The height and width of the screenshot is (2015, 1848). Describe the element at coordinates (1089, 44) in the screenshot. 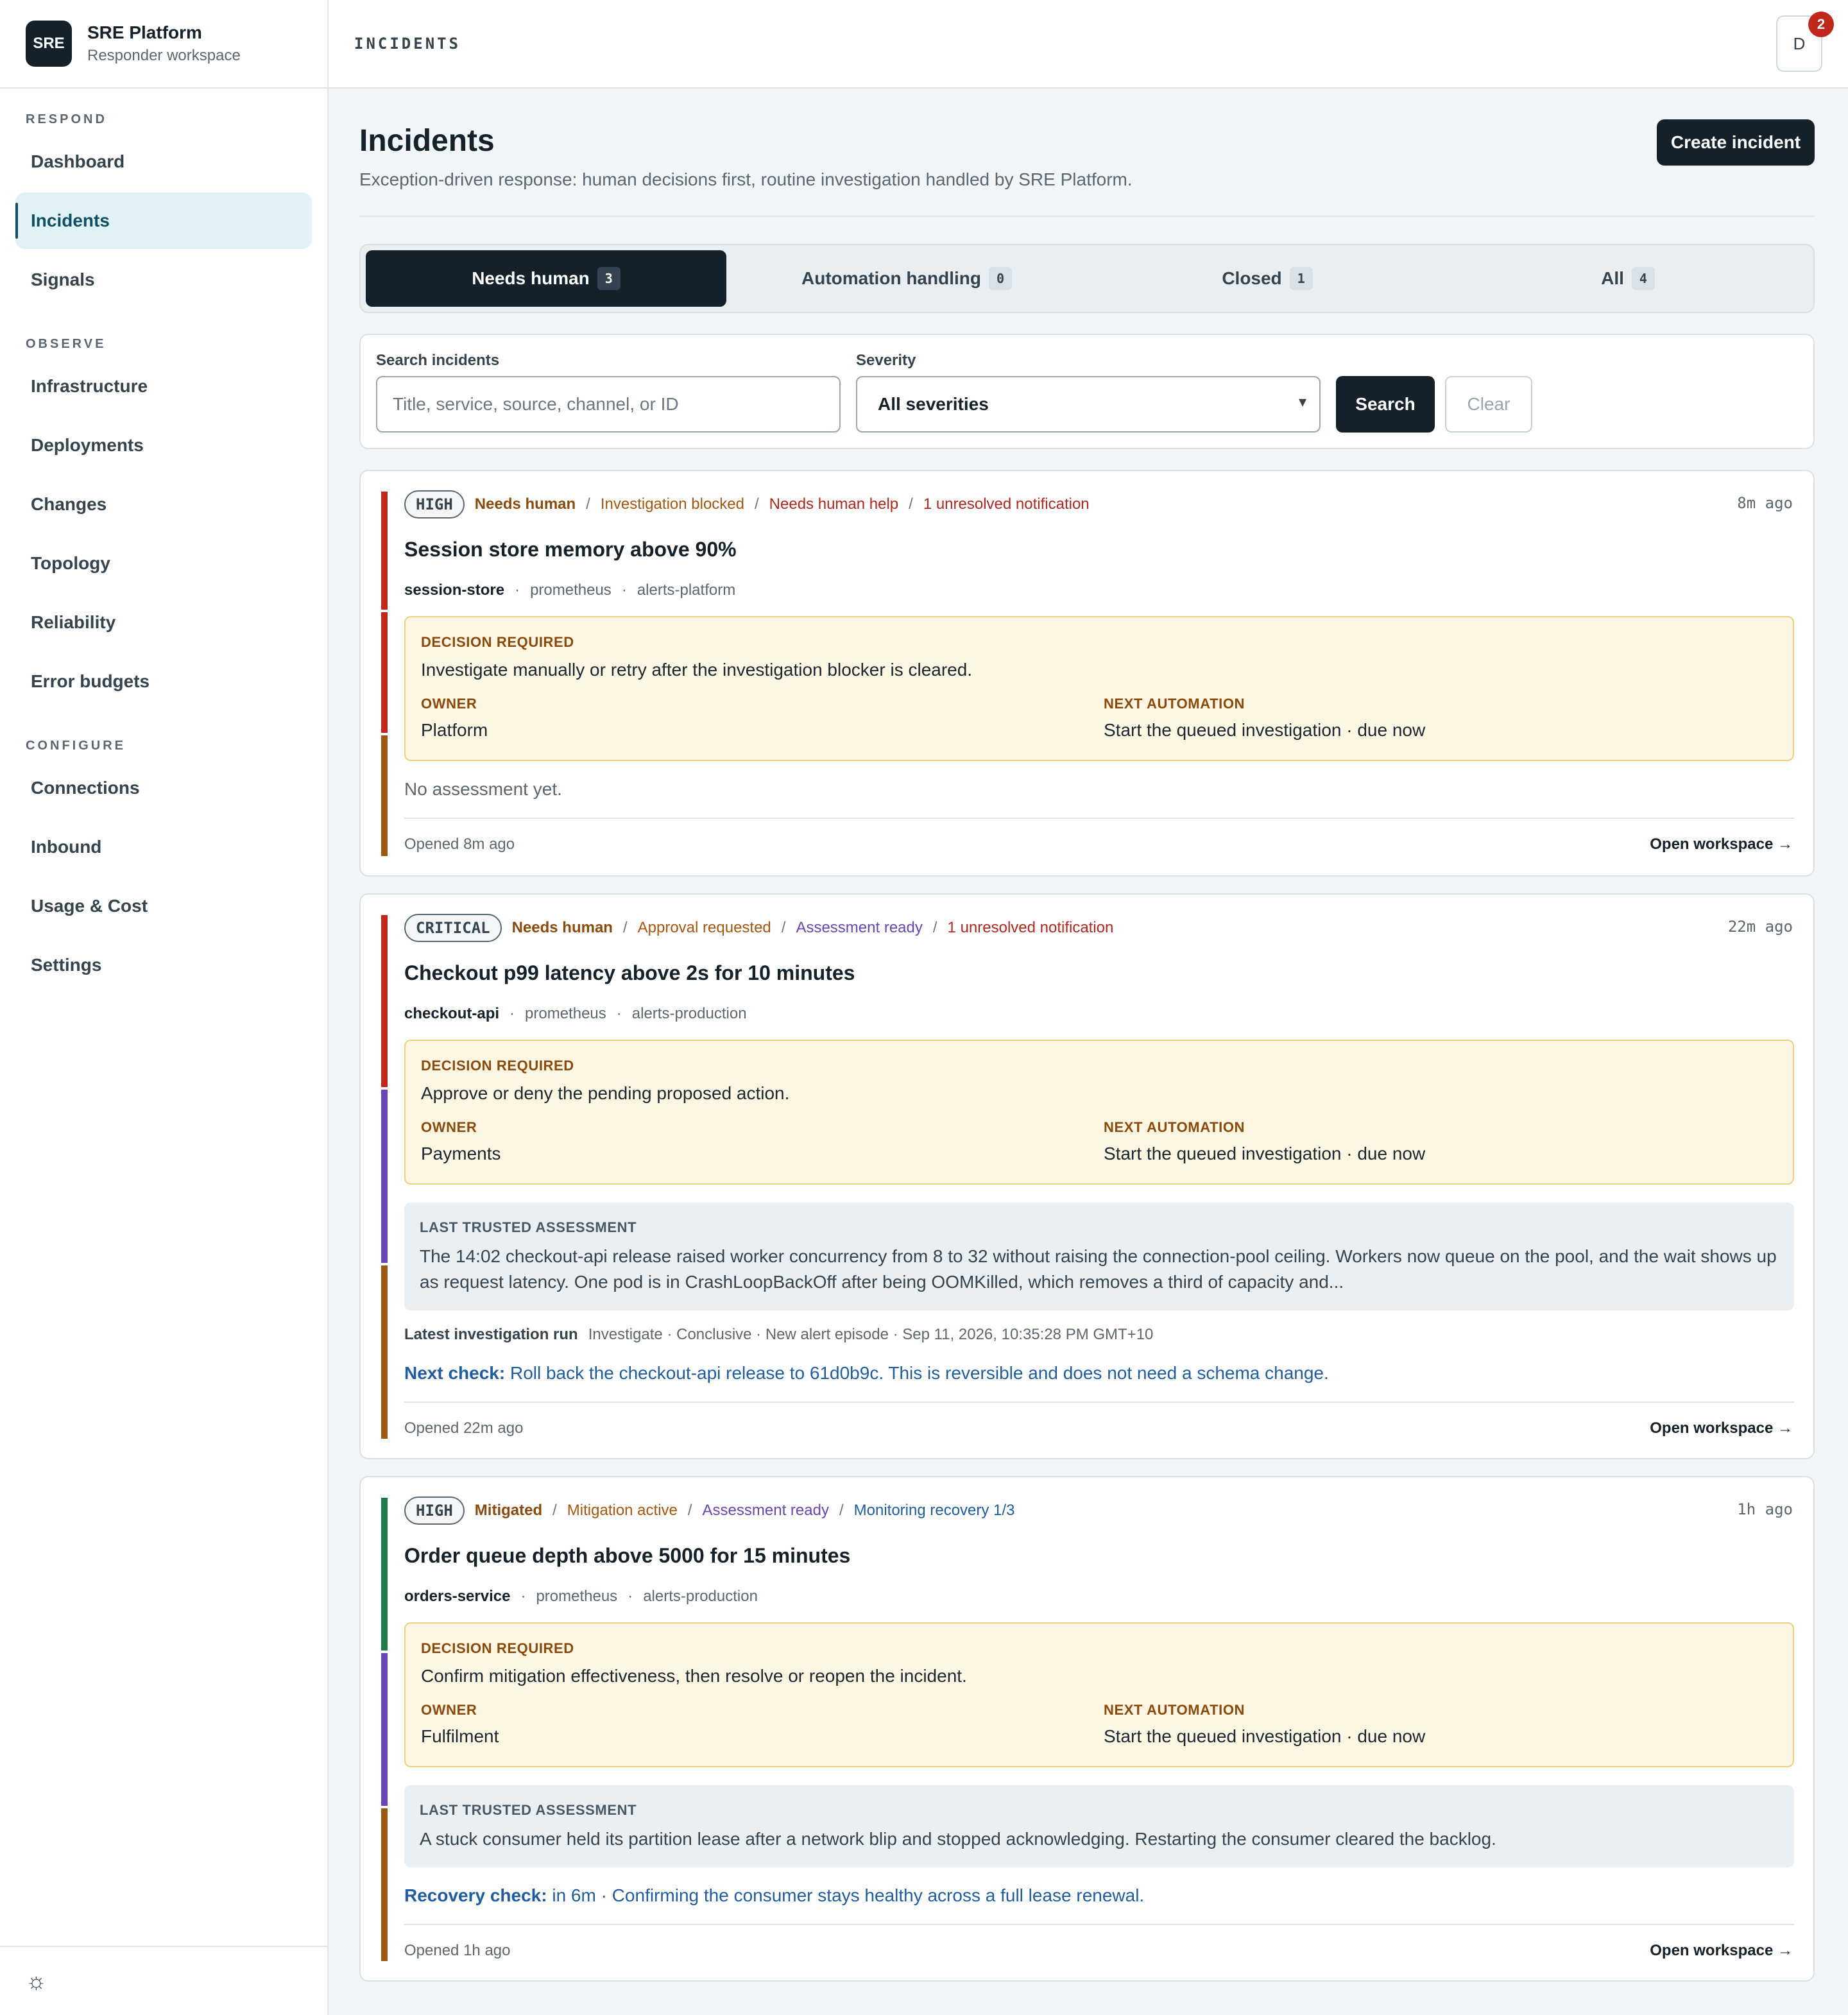

I see `topbar: INCIDENTS D 2` at that location.